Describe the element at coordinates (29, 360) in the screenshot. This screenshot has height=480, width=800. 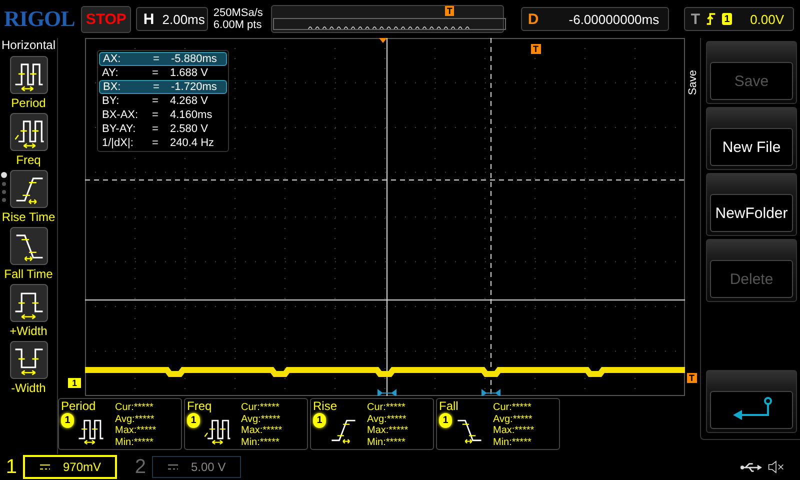
I see `negative-pulse-icon` at that location.